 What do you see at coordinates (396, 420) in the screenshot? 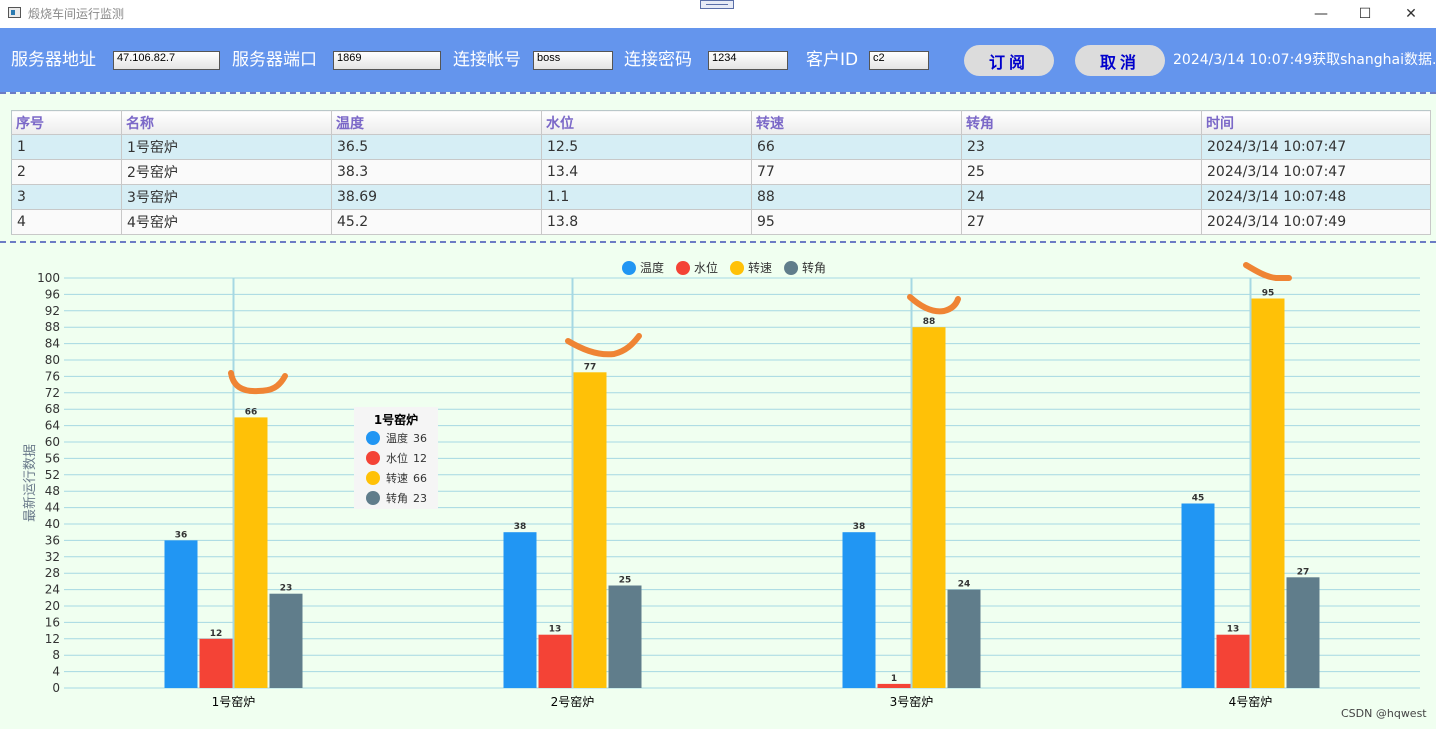
I see `tooltip-title: 1号窑炉` at bounding box center [396, 420].